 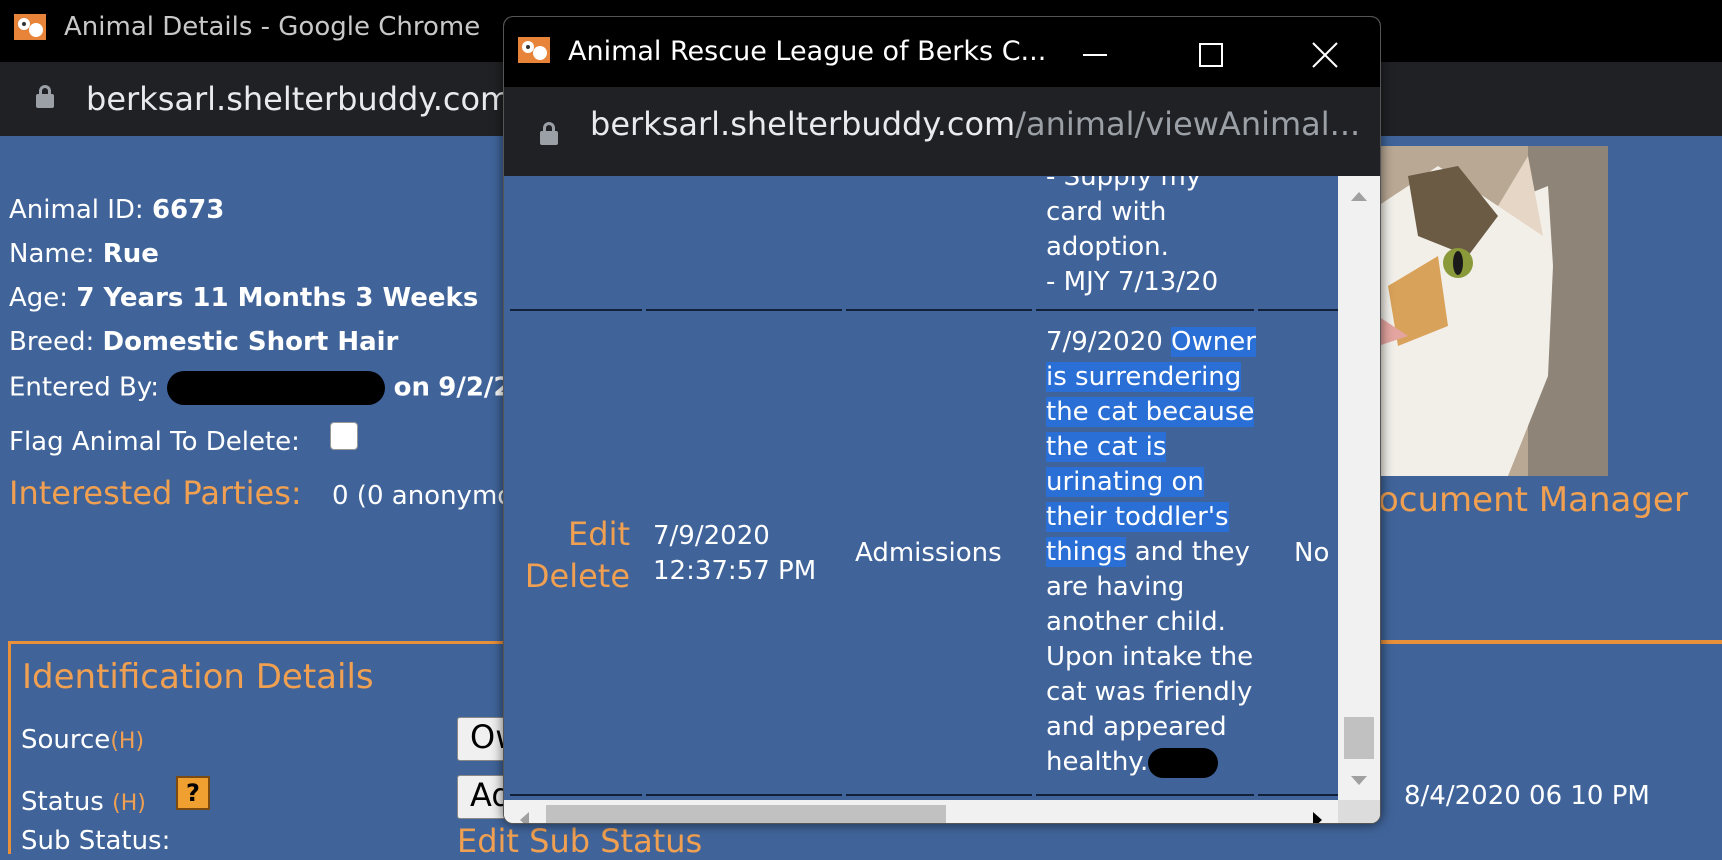 I want to click on question-mark-icon: ?, so click(x=193, y=793).